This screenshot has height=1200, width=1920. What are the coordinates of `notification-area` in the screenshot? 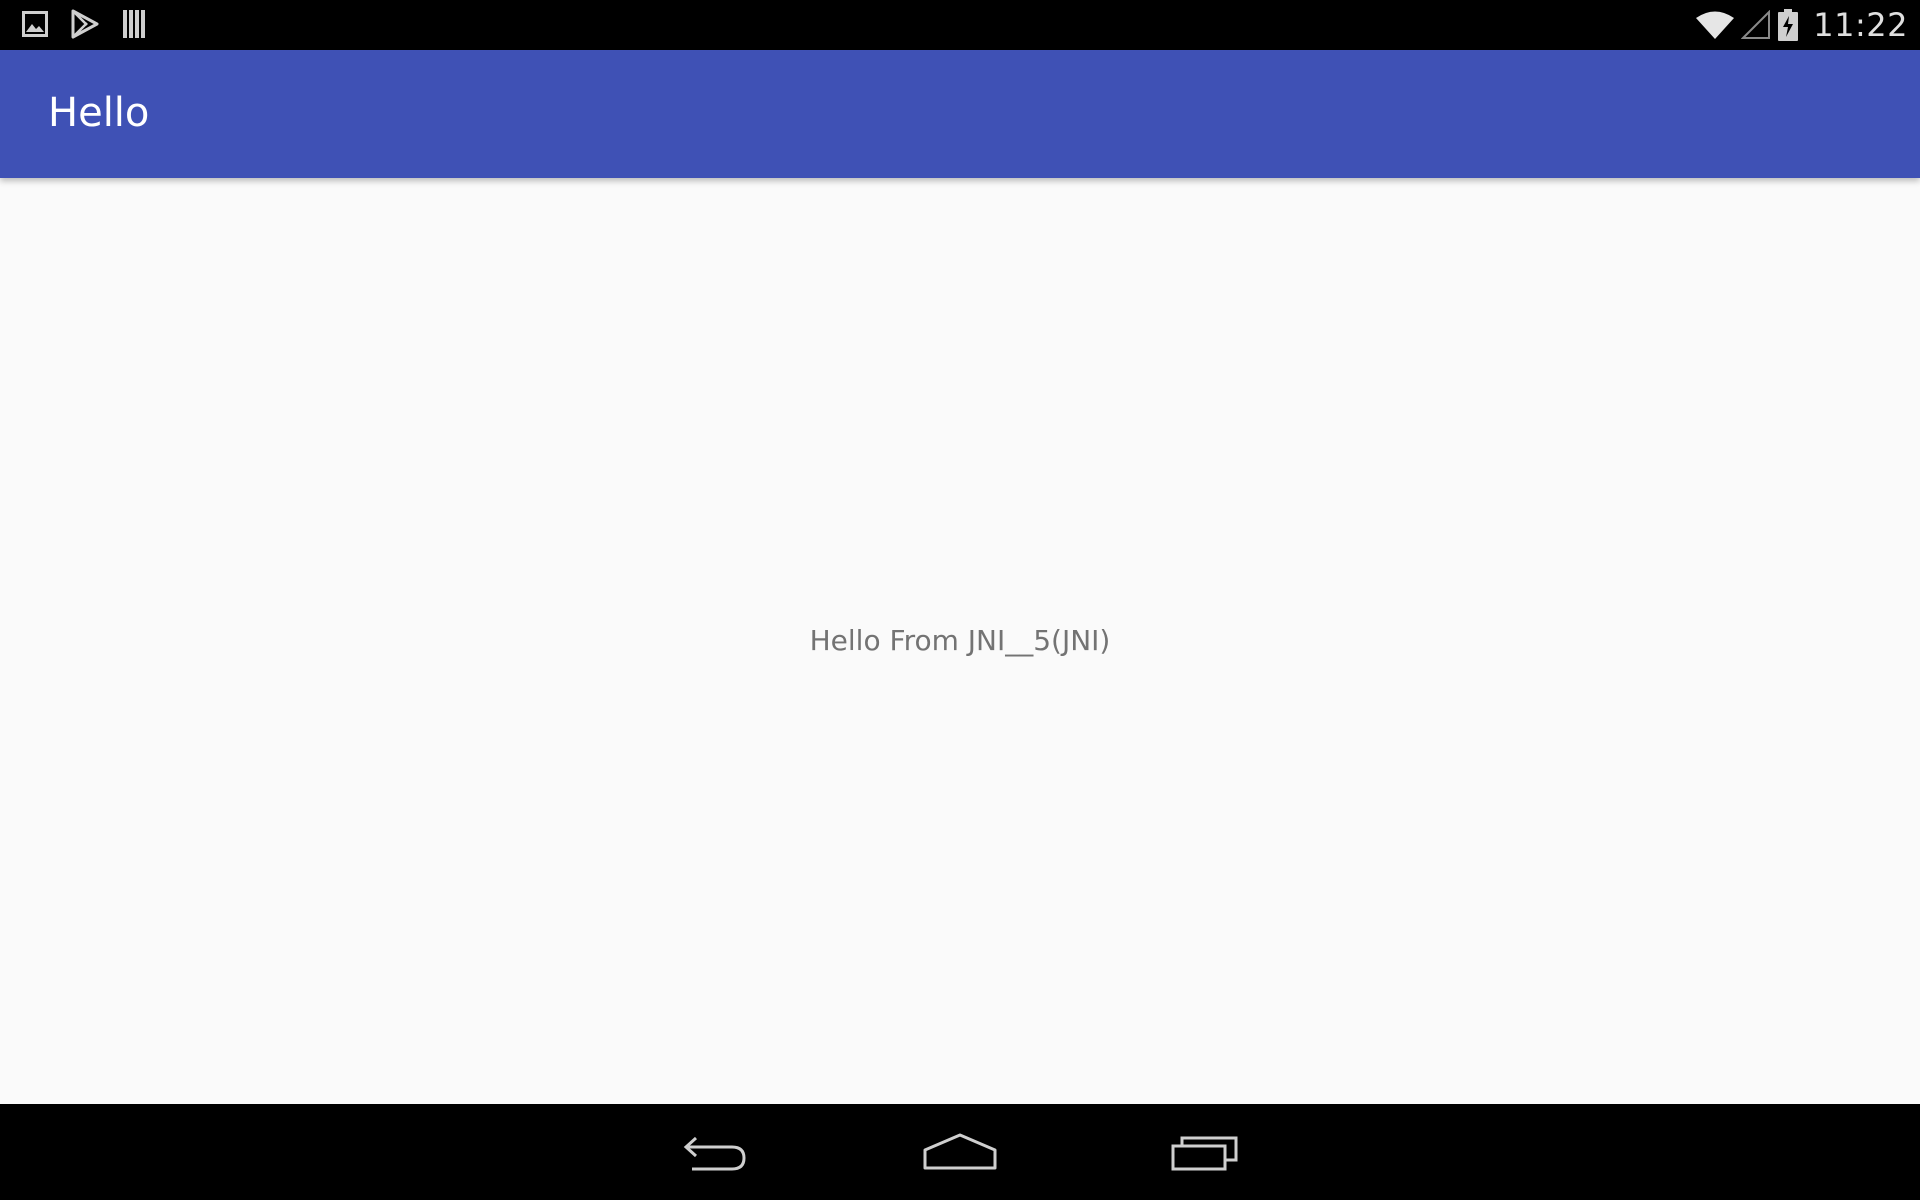 It's located at (85, 24).